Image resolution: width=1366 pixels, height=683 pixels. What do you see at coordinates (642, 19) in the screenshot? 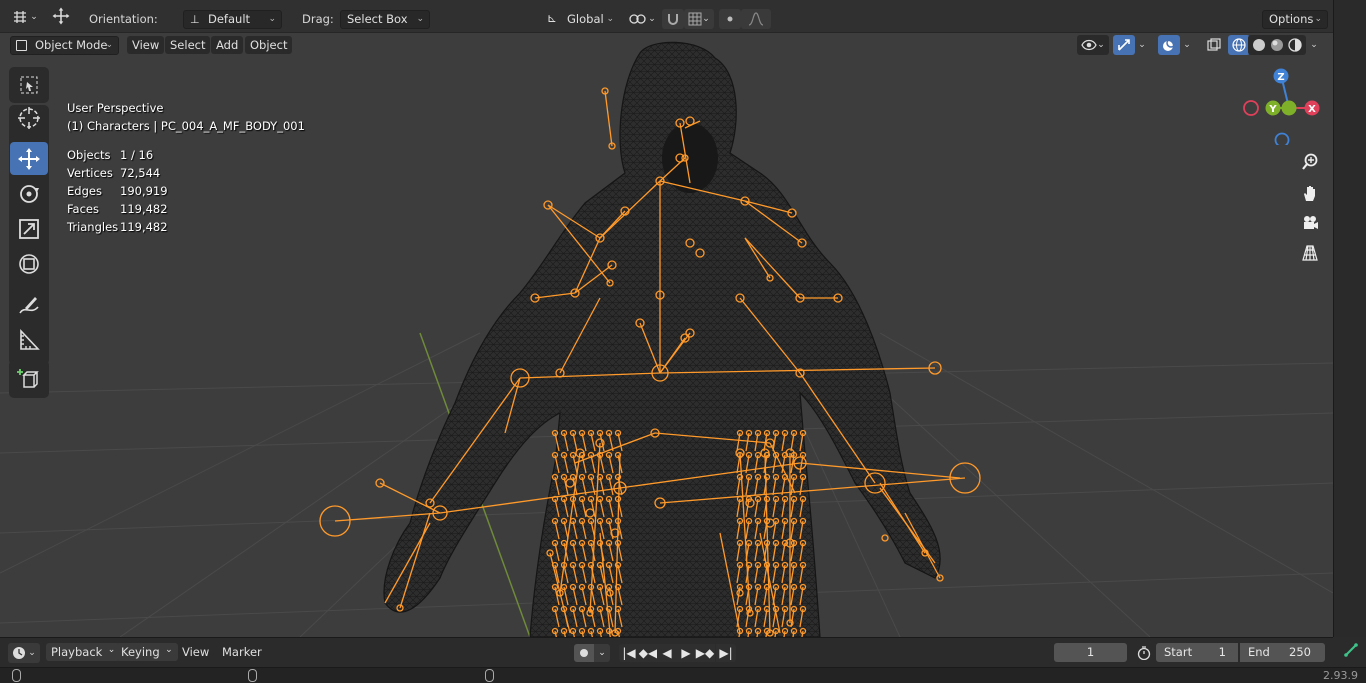
I see `pivot-point-icon: ⌄` at bounding box center [642, 19].